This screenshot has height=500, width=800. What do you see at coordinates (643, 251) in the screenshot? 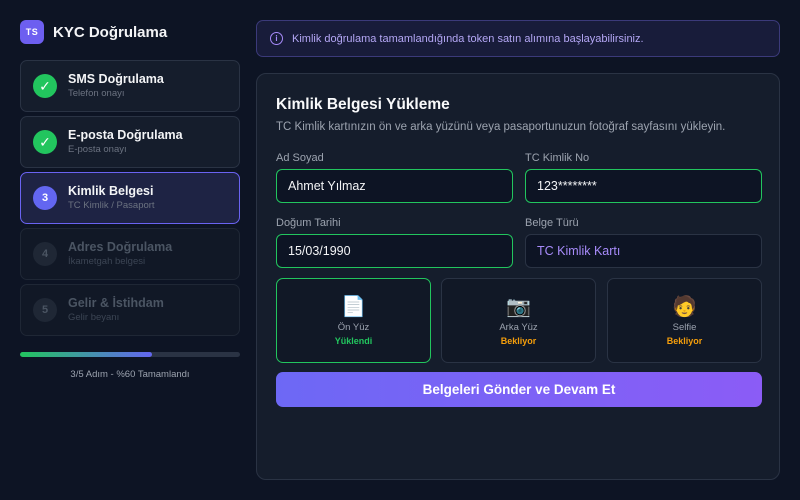
I see `document-type-select: TC Kimlik Kartı` at bounding box center [643, 251].